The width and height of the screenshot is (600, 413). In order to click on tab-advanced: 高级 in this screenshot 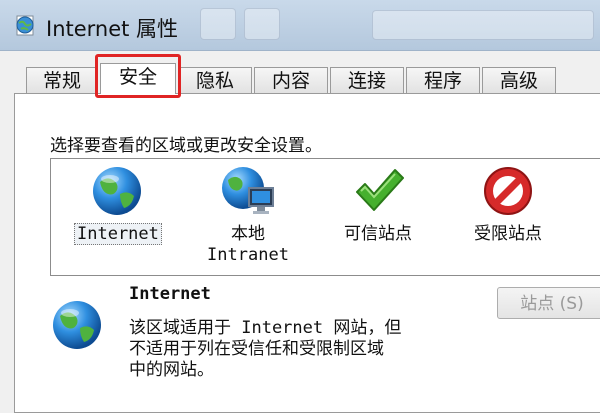, I will do `click(519, 80)`.